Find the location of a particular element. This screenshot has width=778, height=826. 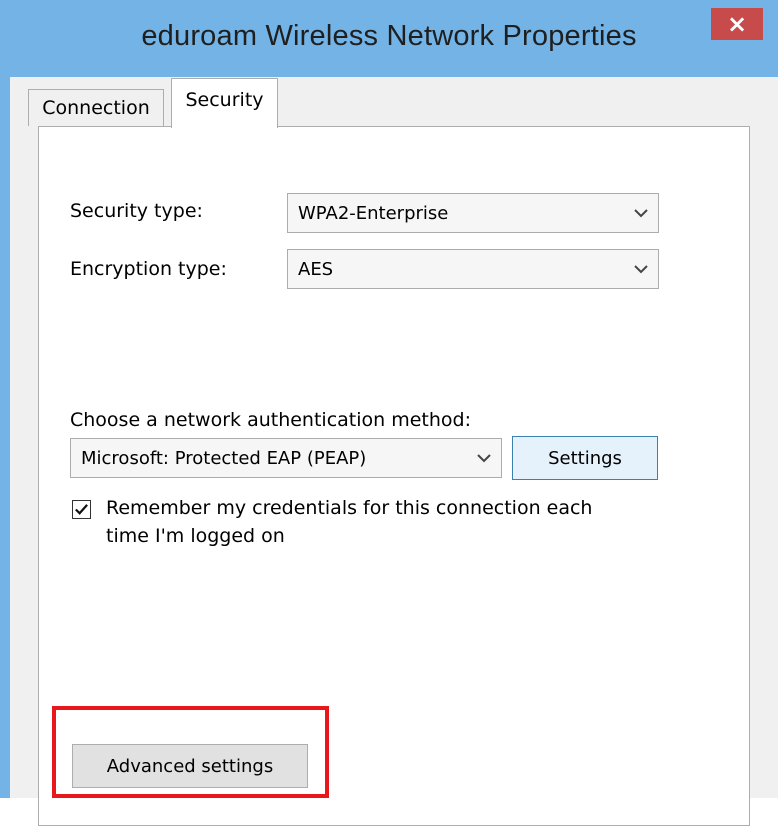

settings-button: Settings is located at coordinates (585, 458).